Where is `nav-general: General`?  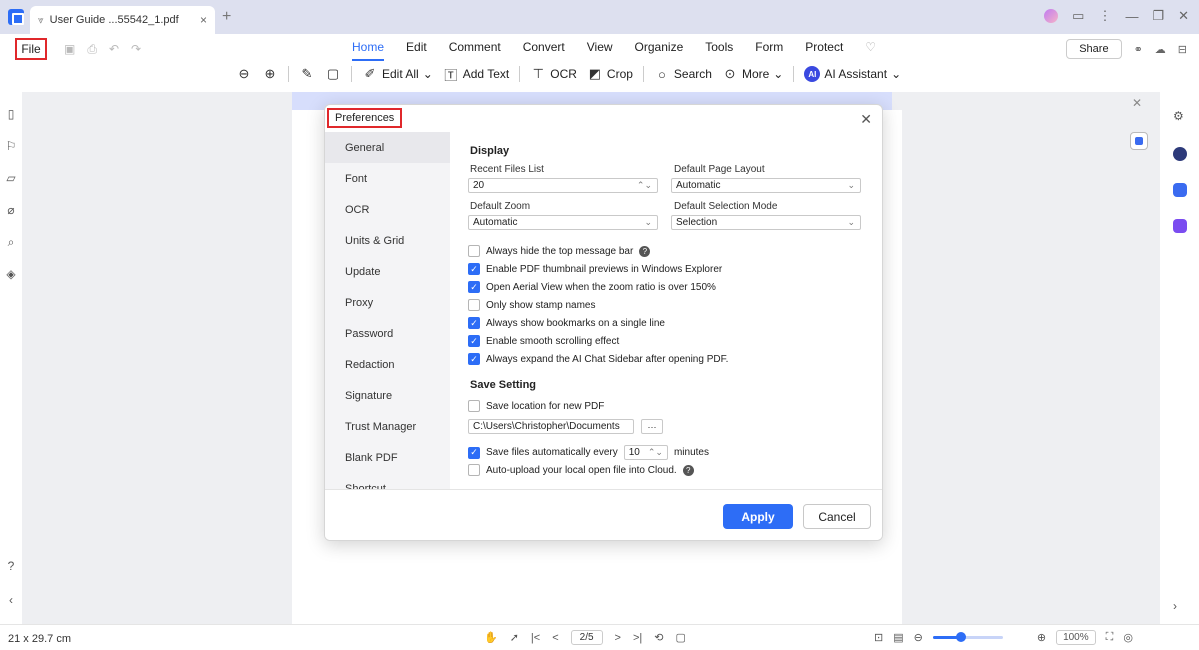 nav-general: General is located at coordinates (387, 147).